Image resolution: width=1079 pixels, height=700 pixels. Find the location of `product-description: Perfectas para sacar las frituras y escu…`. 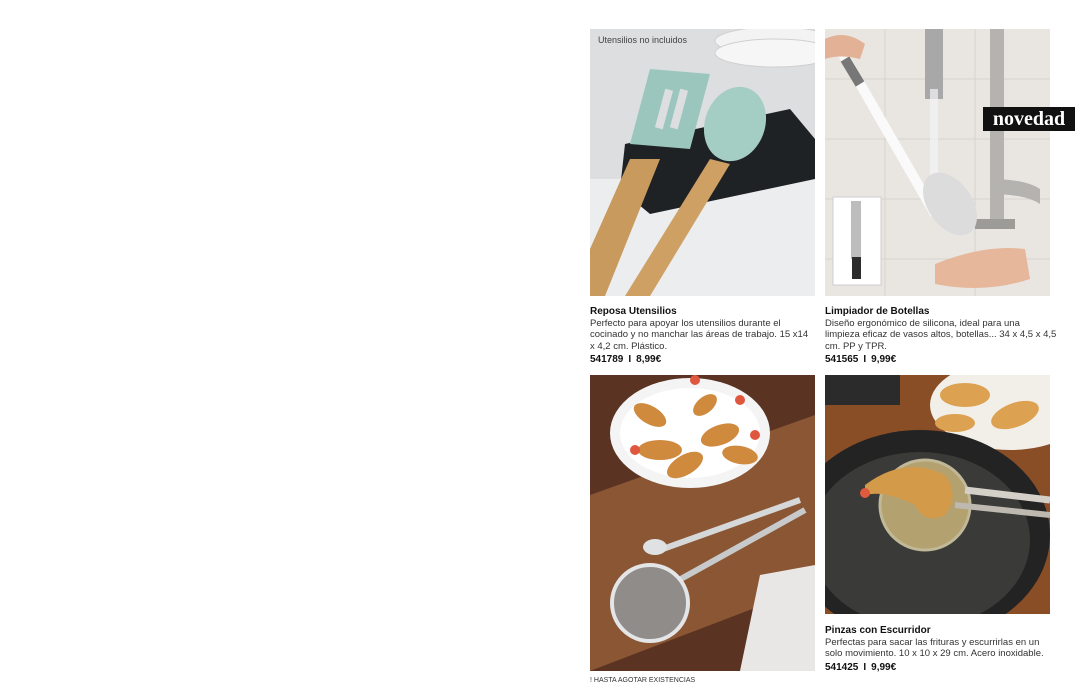

product-description: Perfectas para sacar las frituras y escu… is located at coordinates (934, 648).